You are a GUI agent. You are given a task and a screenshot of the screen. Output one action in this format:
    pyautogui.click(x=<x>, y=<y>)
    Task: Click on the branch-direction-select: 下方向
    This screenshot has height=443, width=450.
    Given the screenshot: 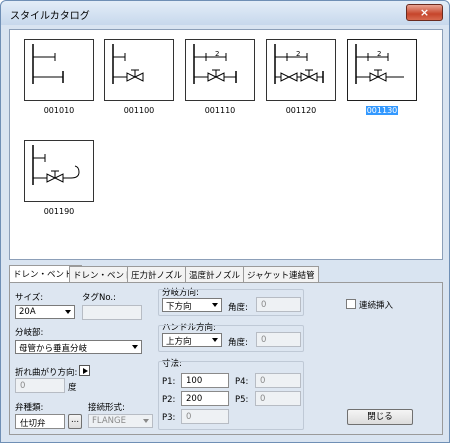 What is the action you would take?
    pyautogui.click(x=192, y=305)
    